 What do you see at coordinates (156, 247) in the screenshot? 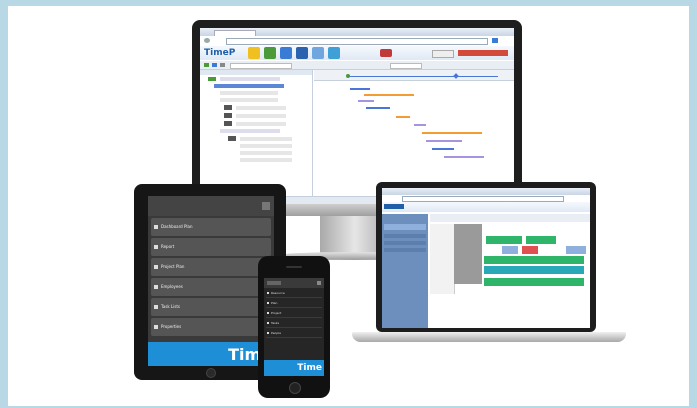
I see `document-icon` at bounding box center [156, 247].